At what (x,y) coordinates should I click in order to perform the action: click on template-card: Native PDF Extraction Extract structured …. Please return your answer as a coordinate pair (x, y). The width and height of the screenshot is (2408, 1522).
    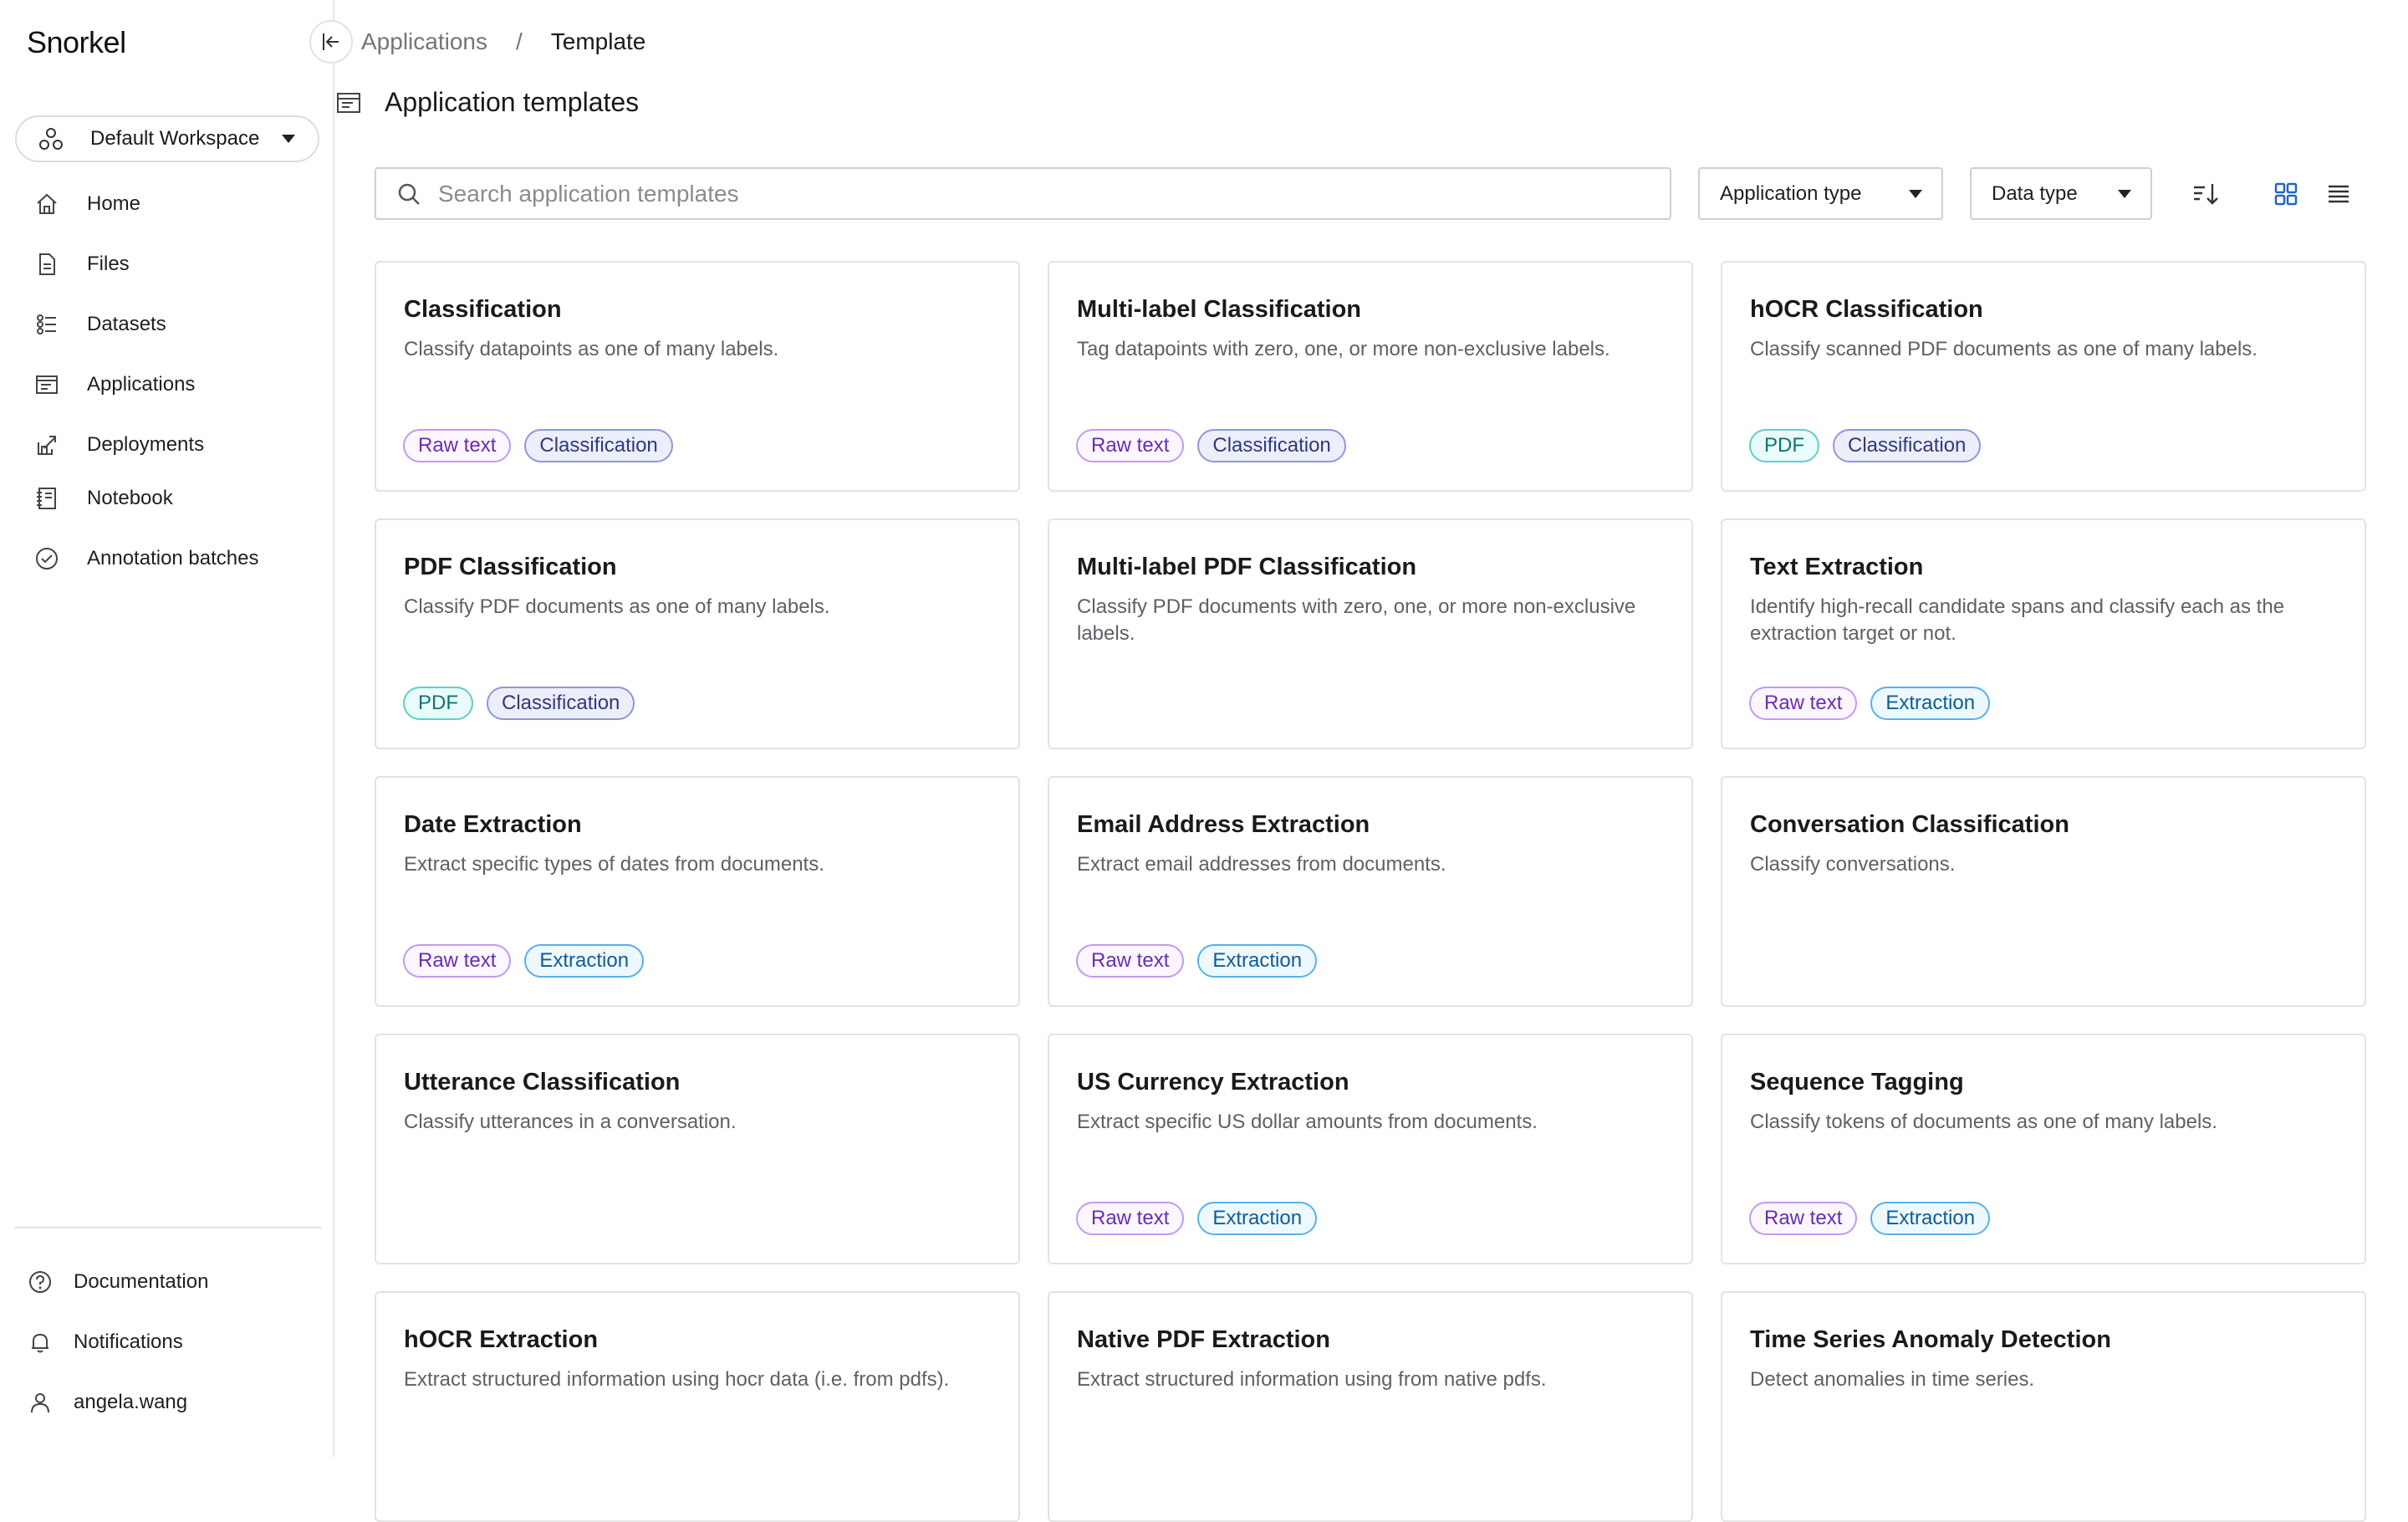
    Looking at the image, I should click on (1371, 1406).